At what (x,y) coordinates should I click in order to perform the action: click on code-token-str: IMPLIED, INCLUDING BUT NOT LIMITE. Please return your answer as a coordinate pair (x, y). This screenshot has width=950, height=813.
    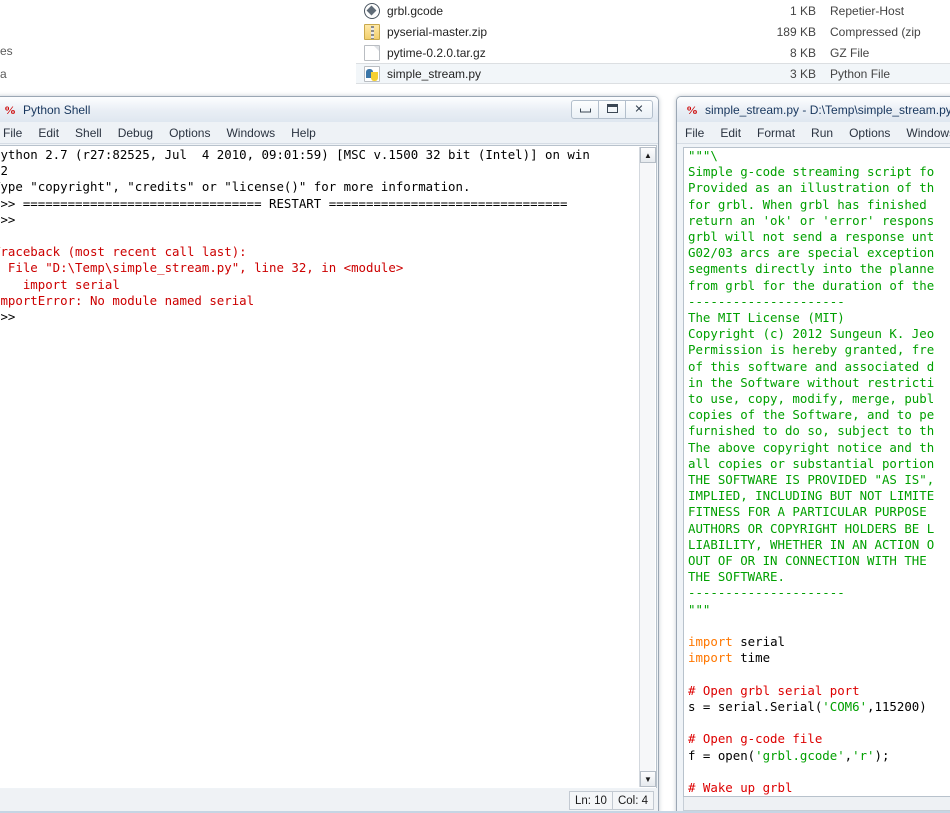
    Looking at the image, I should click on (811, 496).